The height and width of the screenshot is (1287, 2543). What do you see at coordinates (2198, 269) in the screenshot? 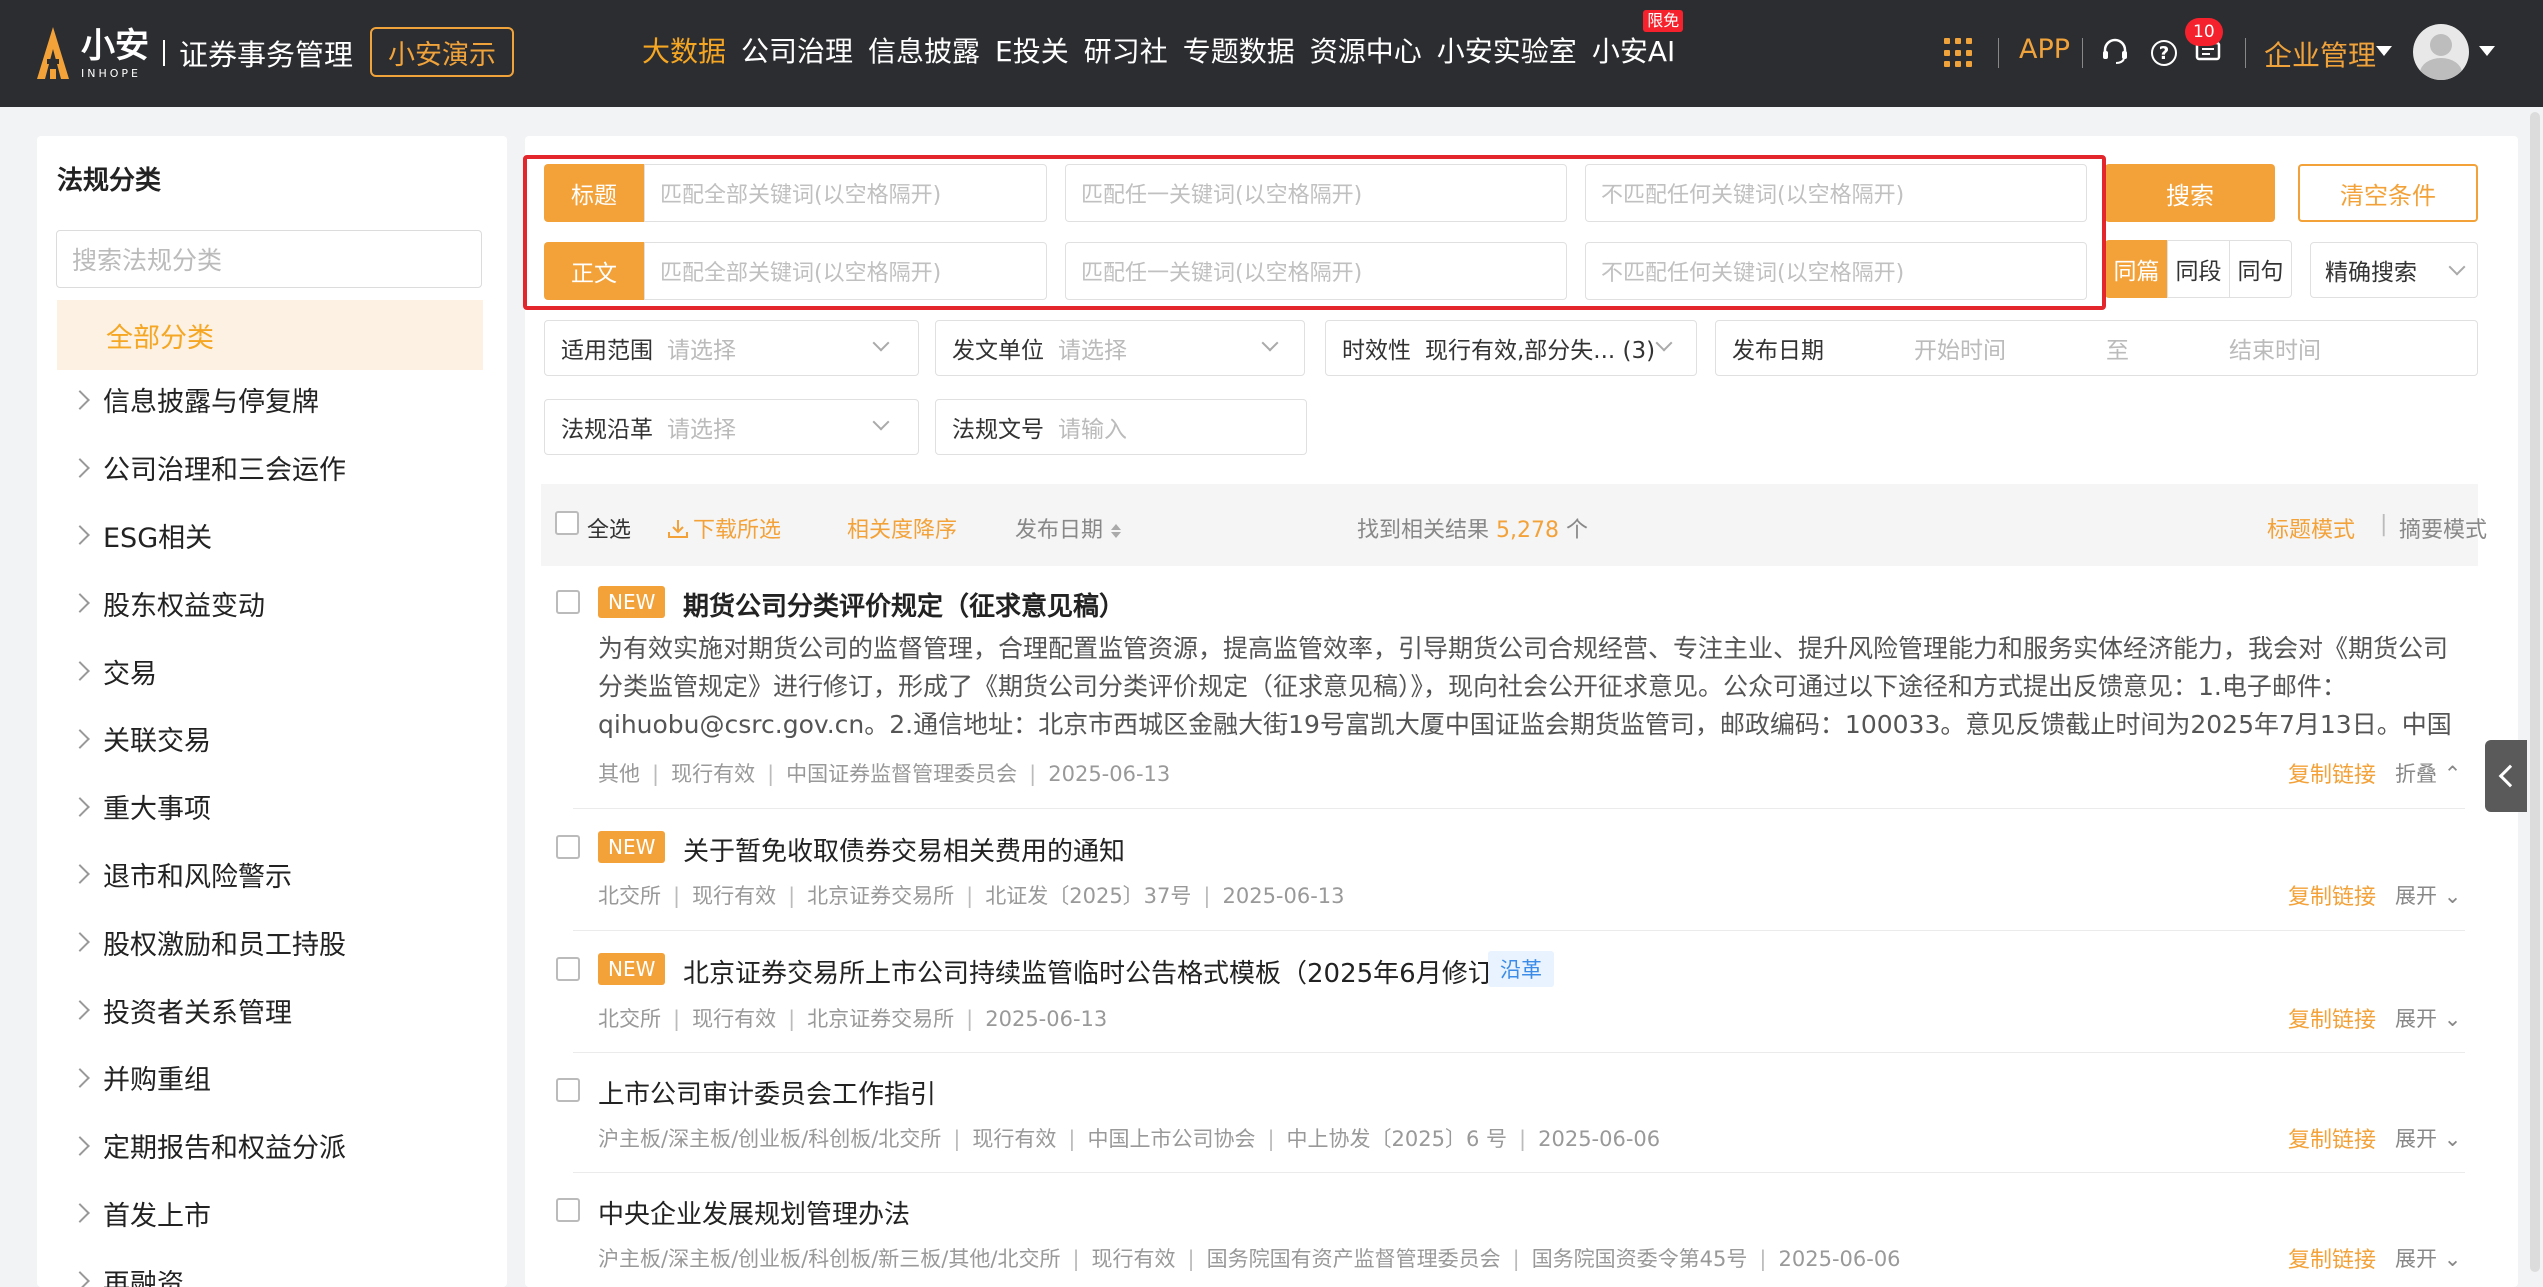
I see `scope-same-paragraph-button: 同段` at bounding box center [2198, 269].